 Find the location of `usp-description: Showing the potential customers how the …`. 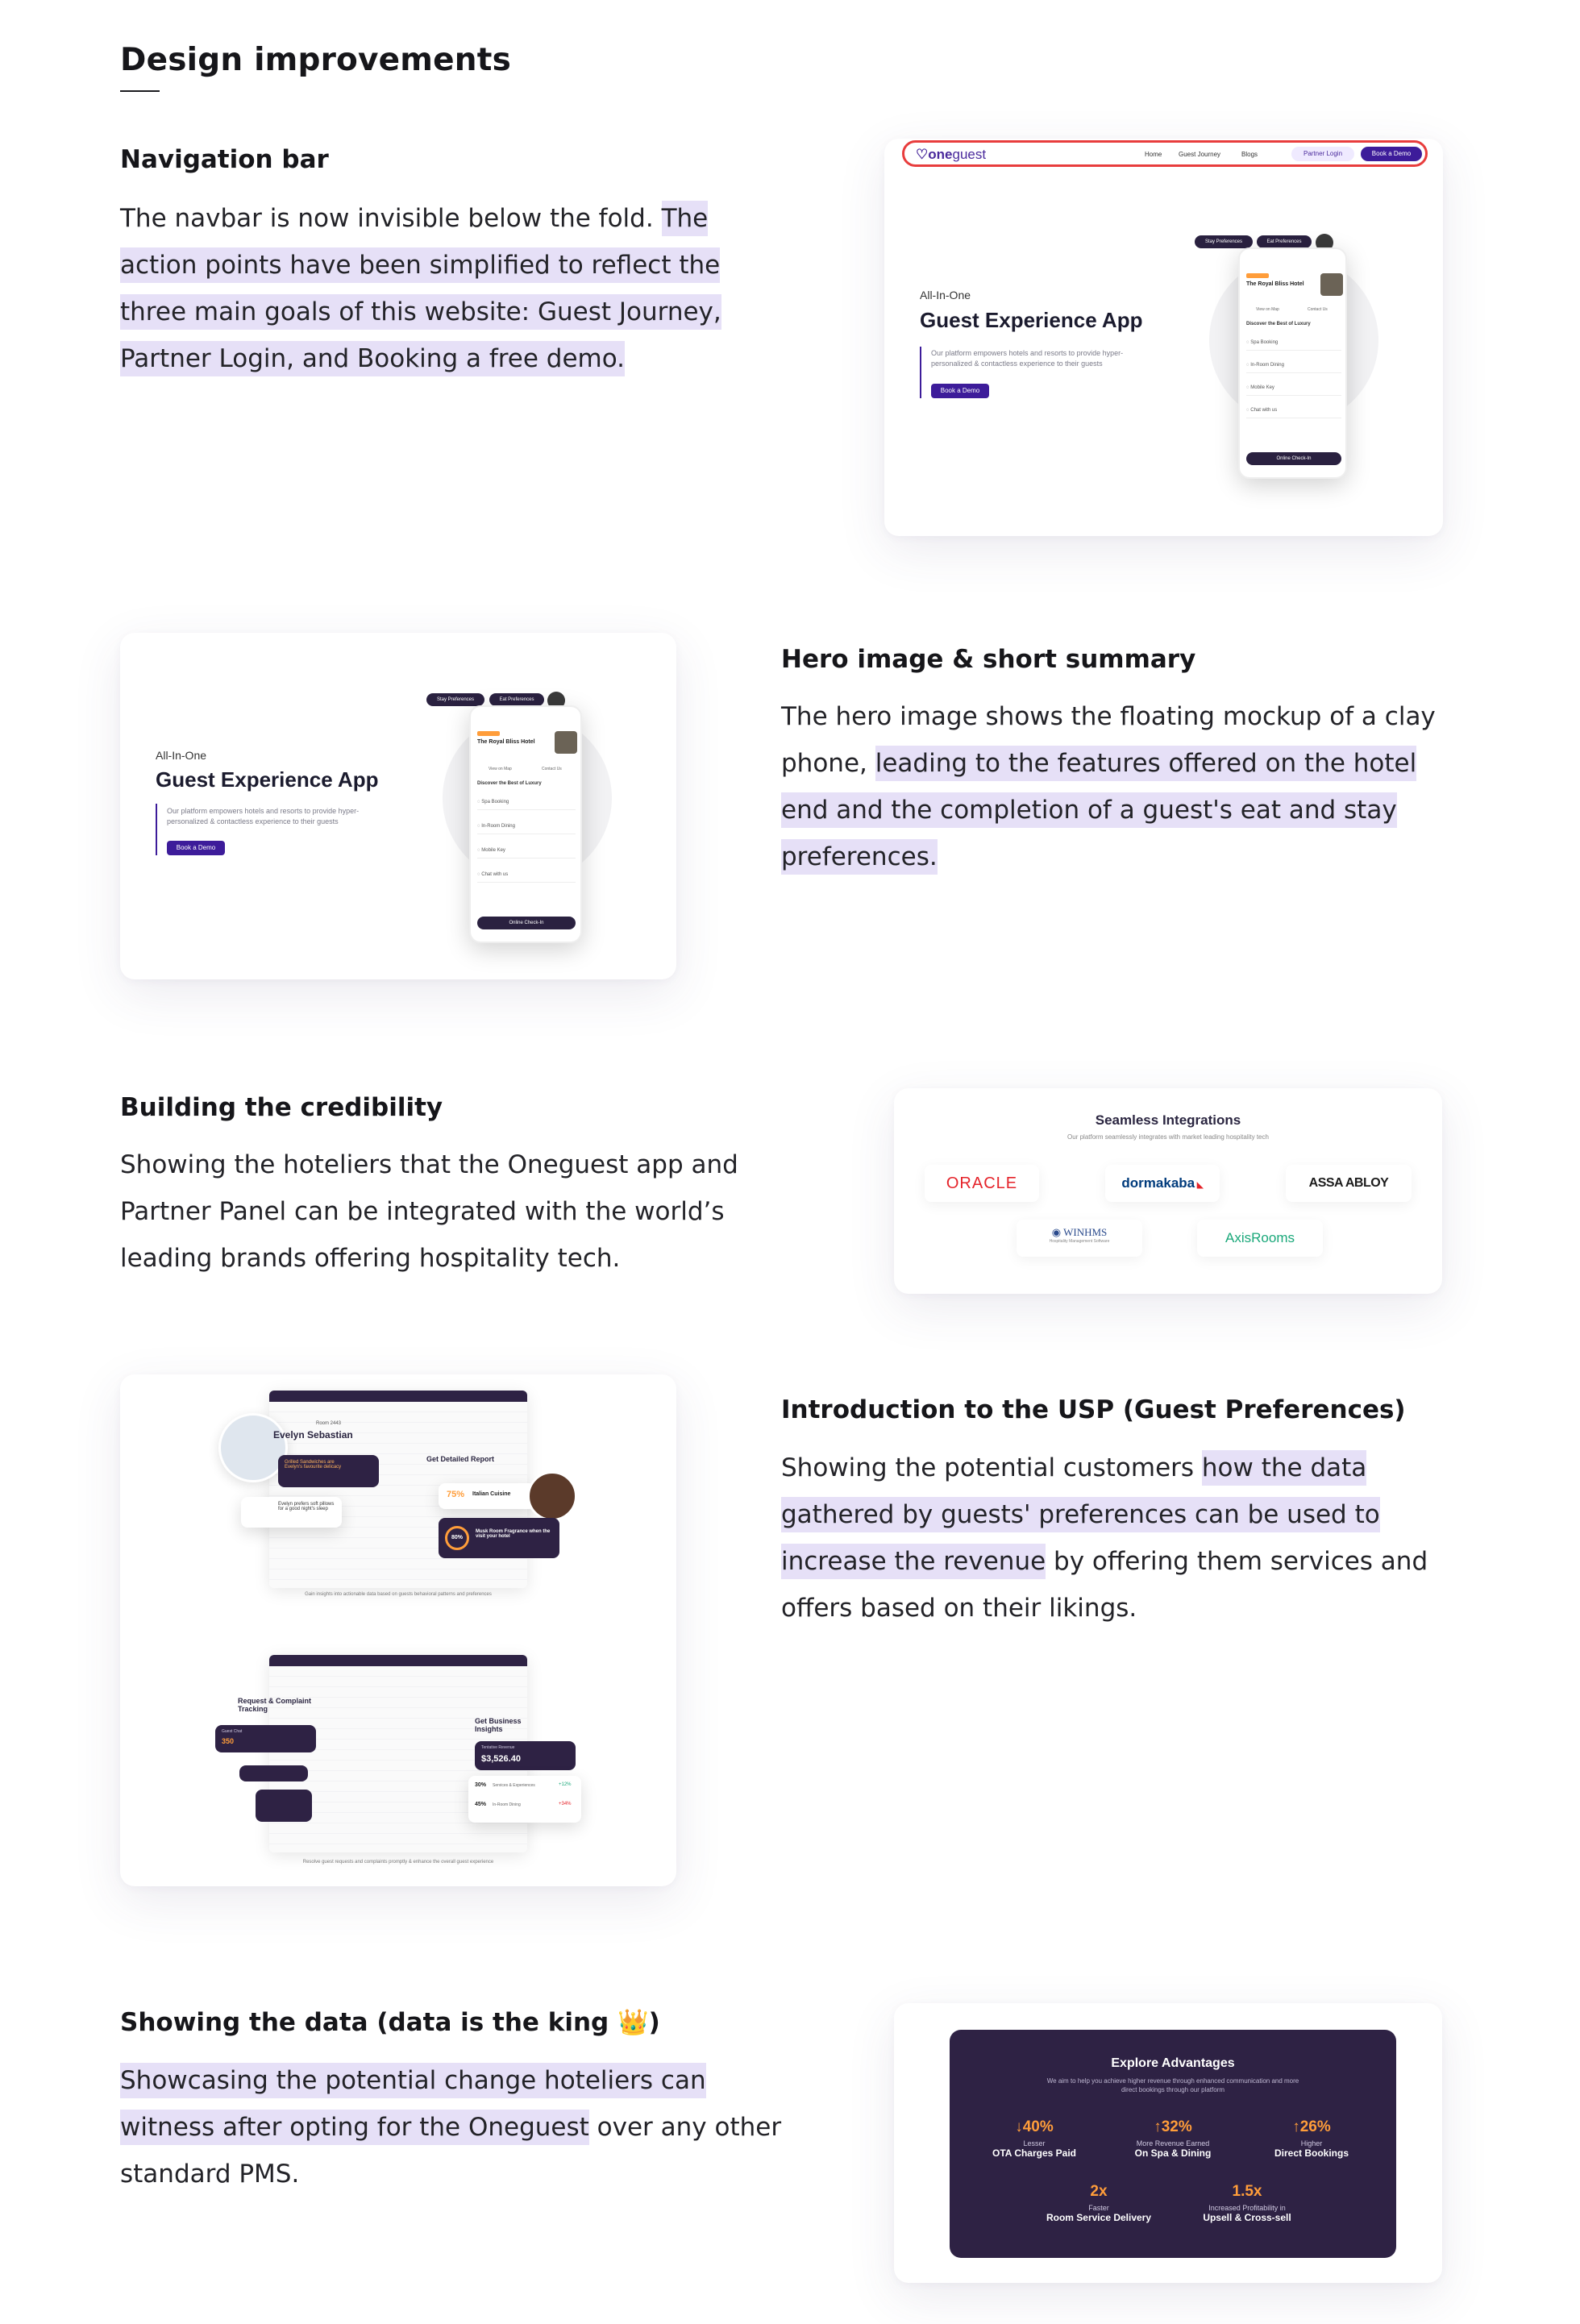

usp-description: Showing the potential customers how the … is located at coordinates (1111, 1538).